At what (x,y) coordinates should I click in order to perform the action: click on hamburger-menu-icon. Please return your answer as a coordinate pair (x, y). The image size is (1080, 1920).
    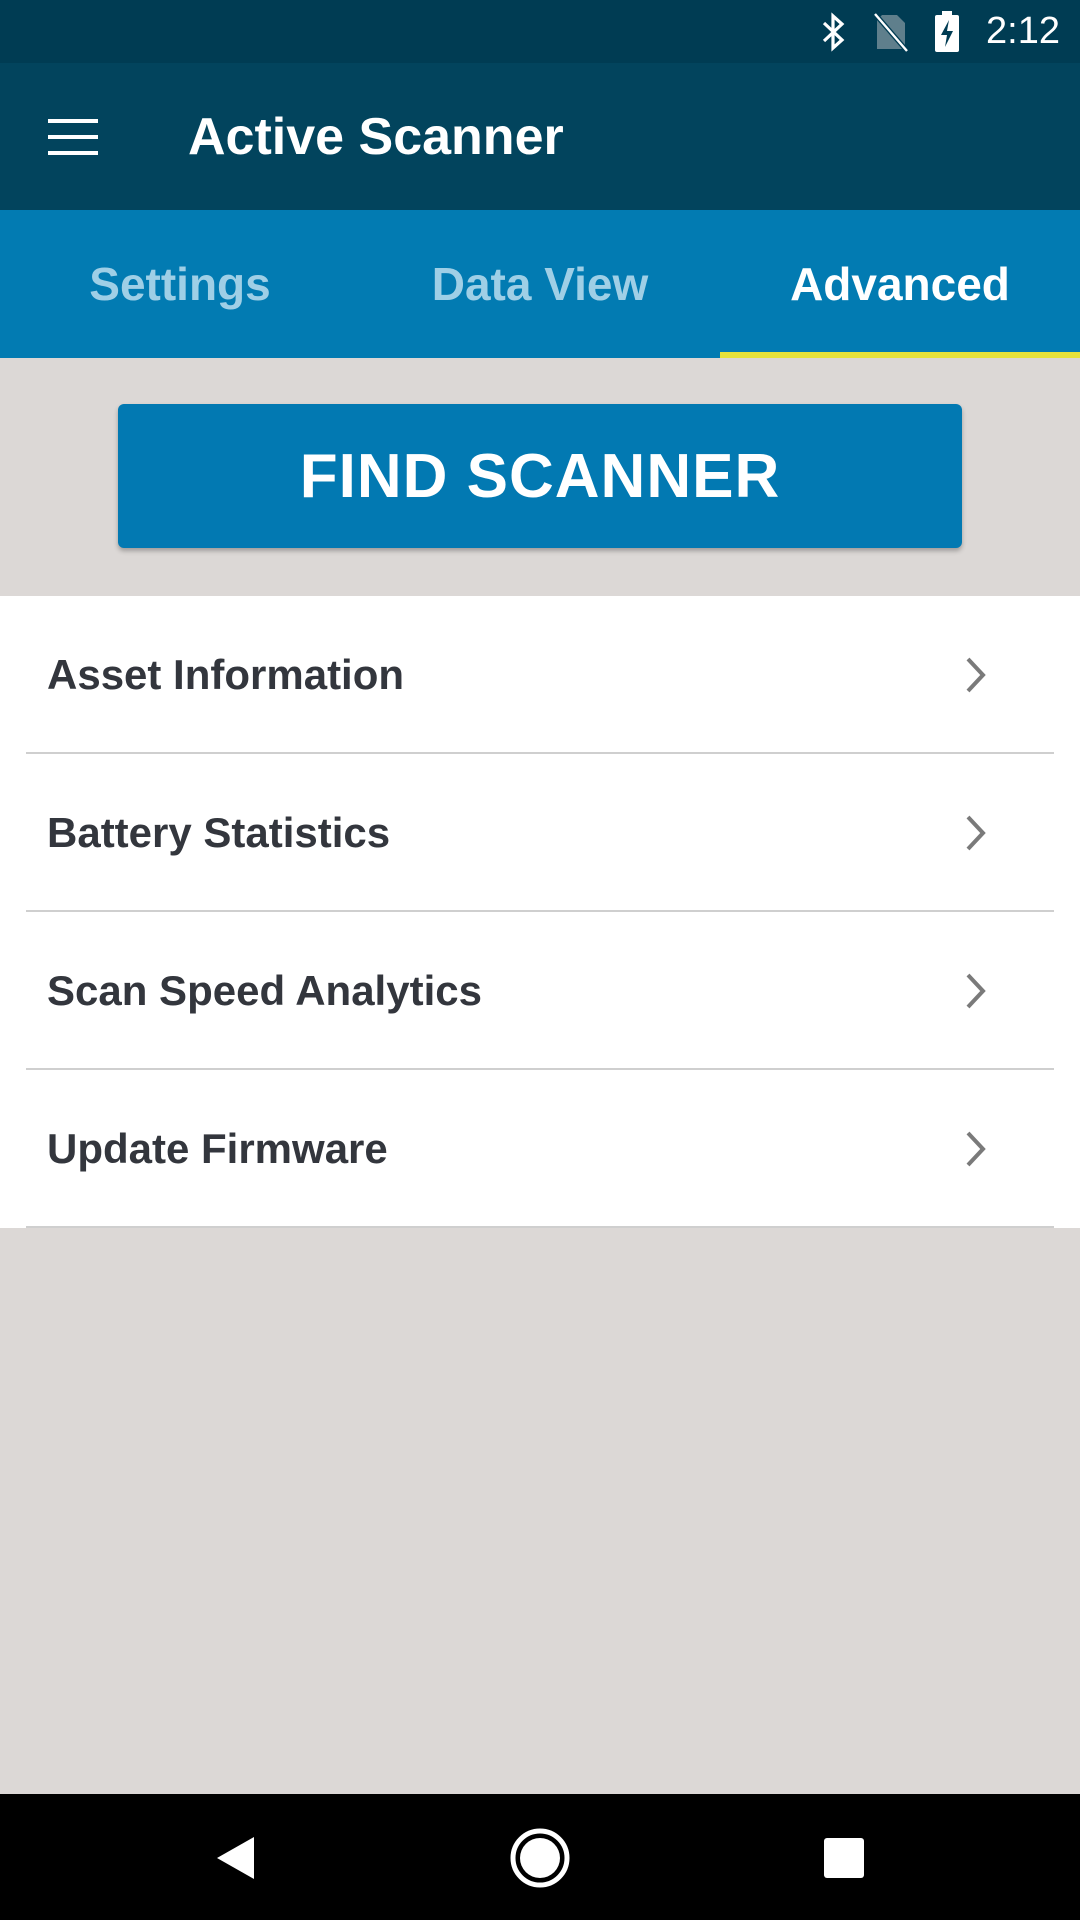
    Looking at the image, I should click on (73, 137).